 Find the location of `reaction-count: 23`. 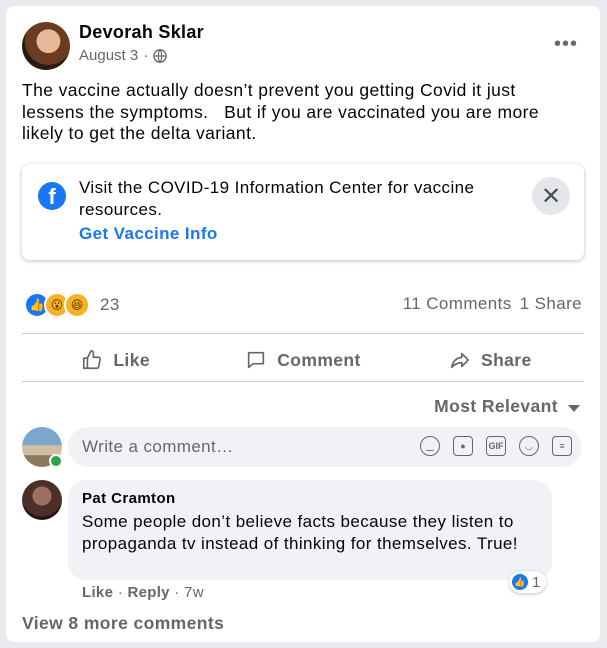

reaction-count: 23 is located at coordinates (110, 305).